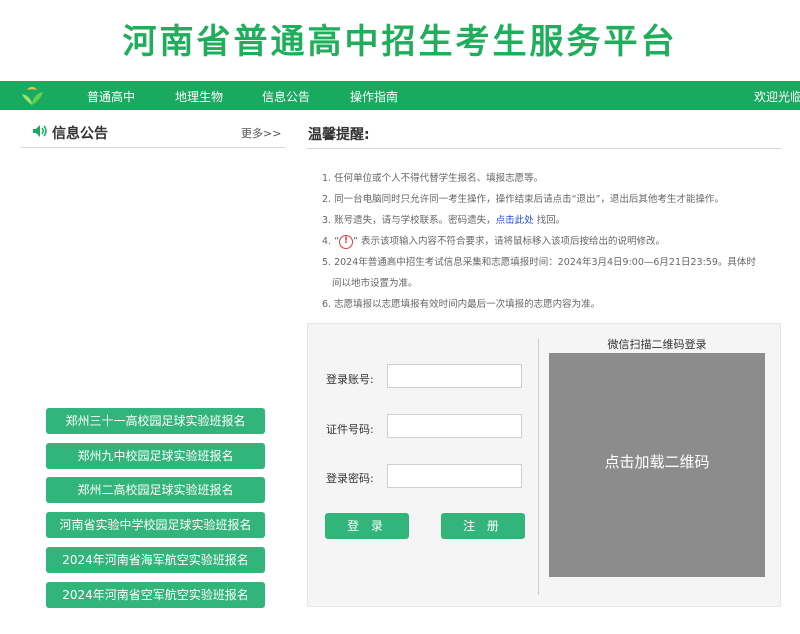 This screenshot has width=800, height=634. What do you see at coordinates (483, 526) in the screenshot?
I see `register-button: 注 册` at bounding box center [483, 526].